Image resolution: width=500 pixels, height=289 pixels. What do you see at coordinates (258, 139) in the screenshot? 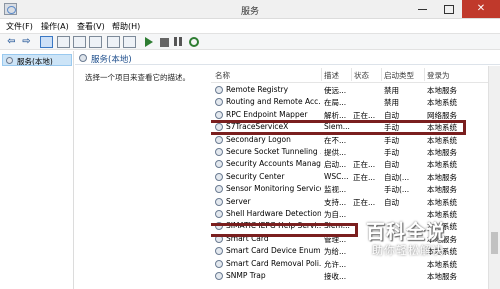
I see `service-name: Secondary Logon` at bounding box center [258, 139].